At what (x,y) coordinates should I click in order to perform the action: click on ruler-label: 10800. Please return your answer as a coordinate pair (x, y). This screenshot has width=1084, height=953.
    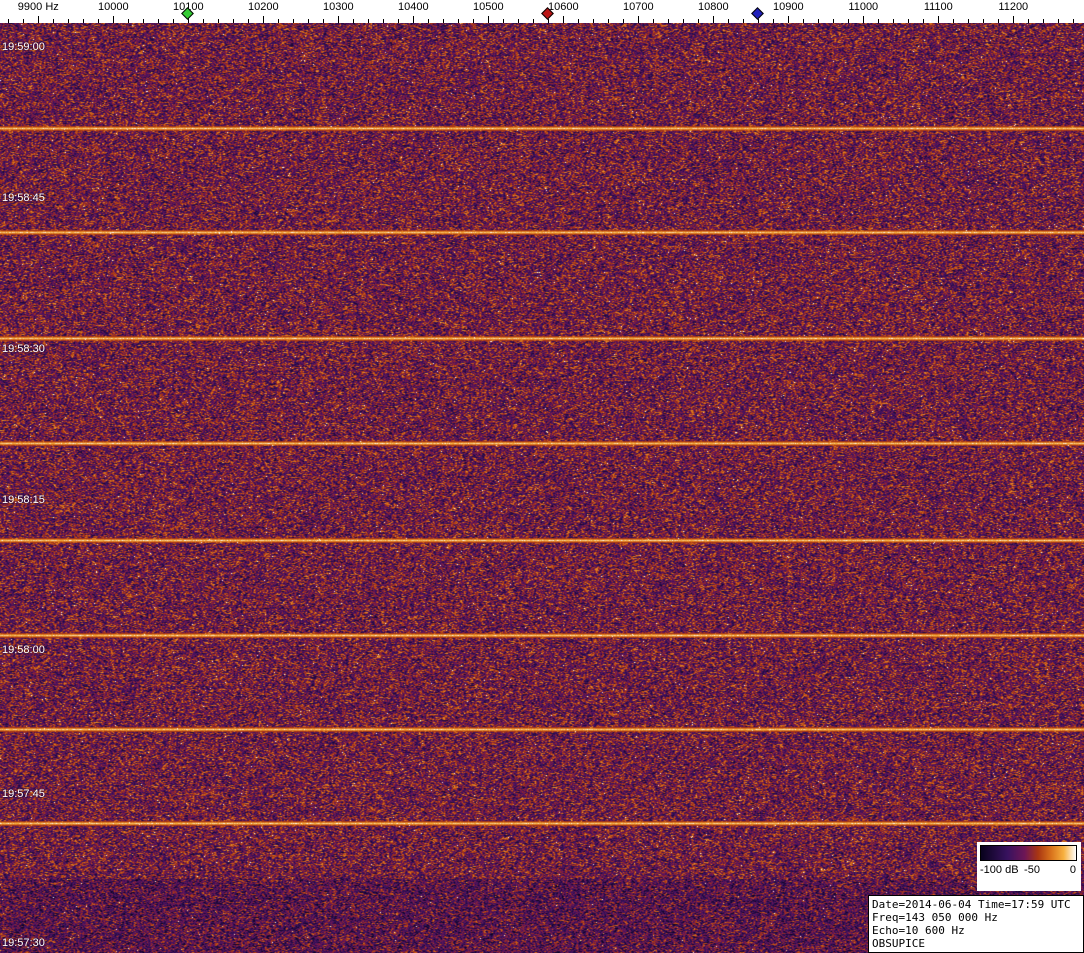
    Looking at the image, I should click on (713, 7).